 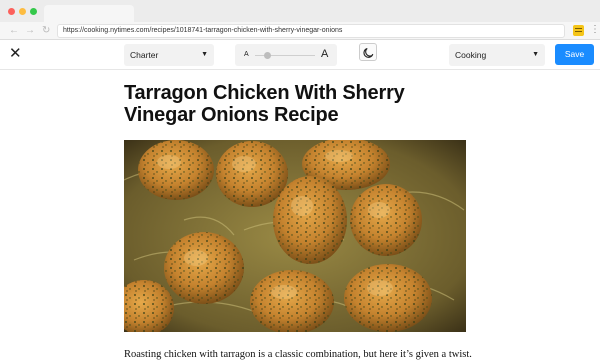 I want to click on save-button: Save, so click(x=574, y=54).